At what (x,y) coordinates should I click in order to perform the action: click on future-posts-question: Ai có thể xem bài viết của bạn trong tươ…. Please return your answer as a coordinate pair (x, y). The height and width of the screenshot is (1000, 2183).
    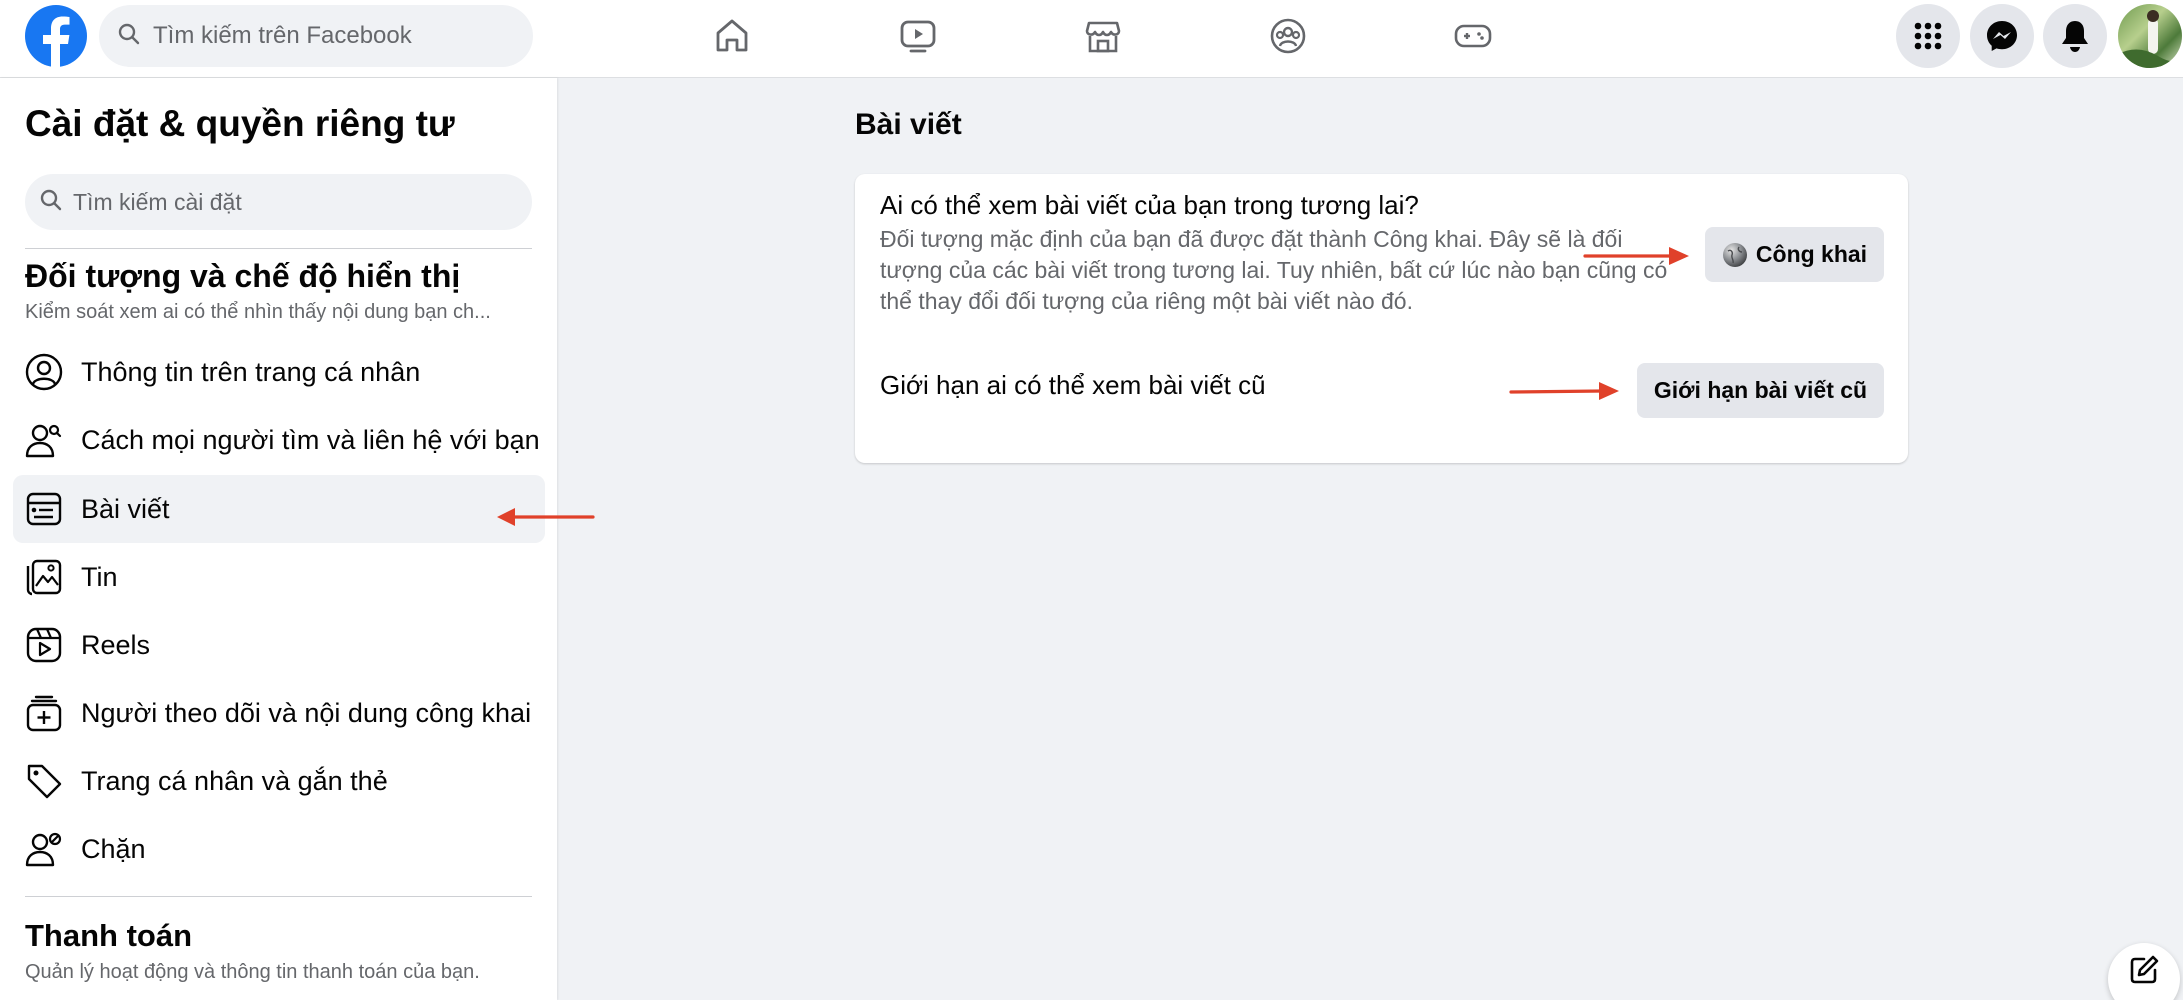
    Looking at the image, I should click on (1149, 205).